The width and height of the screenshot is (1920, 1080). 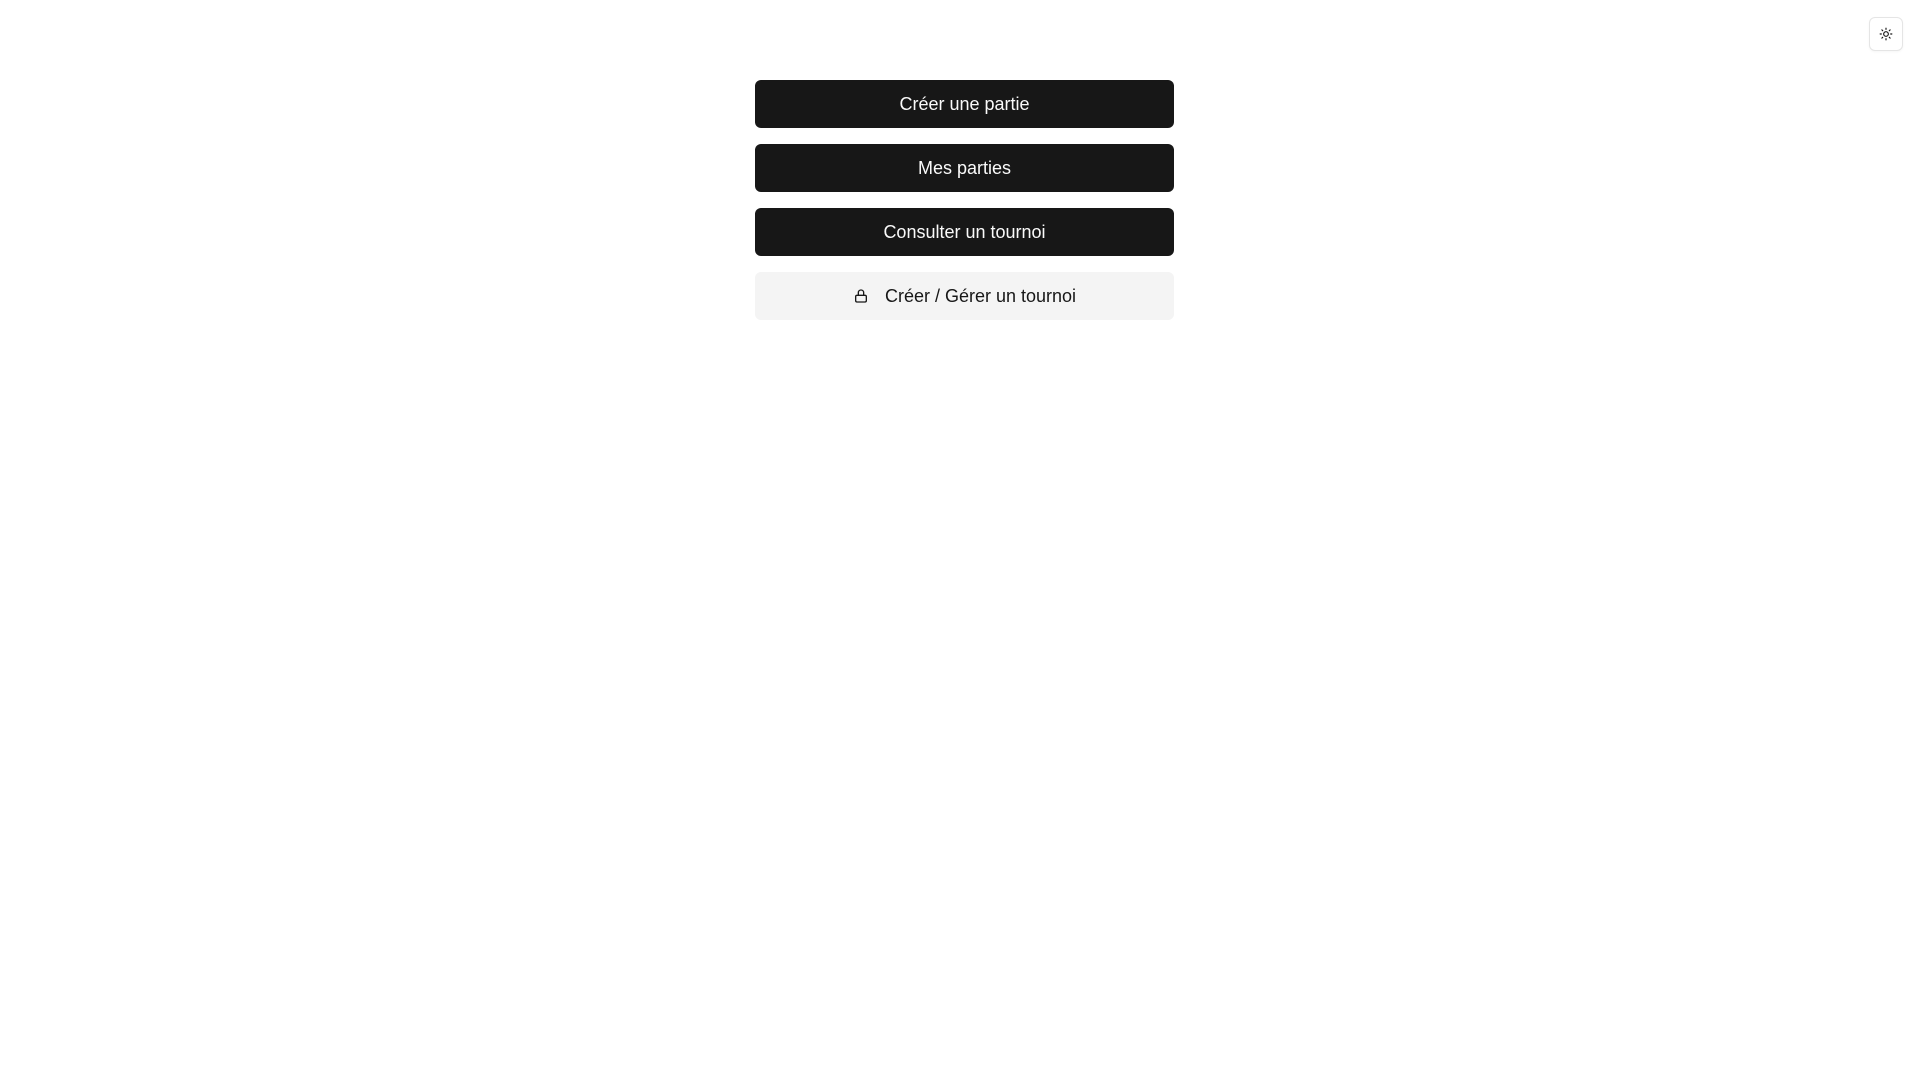 I want to click on sun-icon, so click(x=1886, y=34).